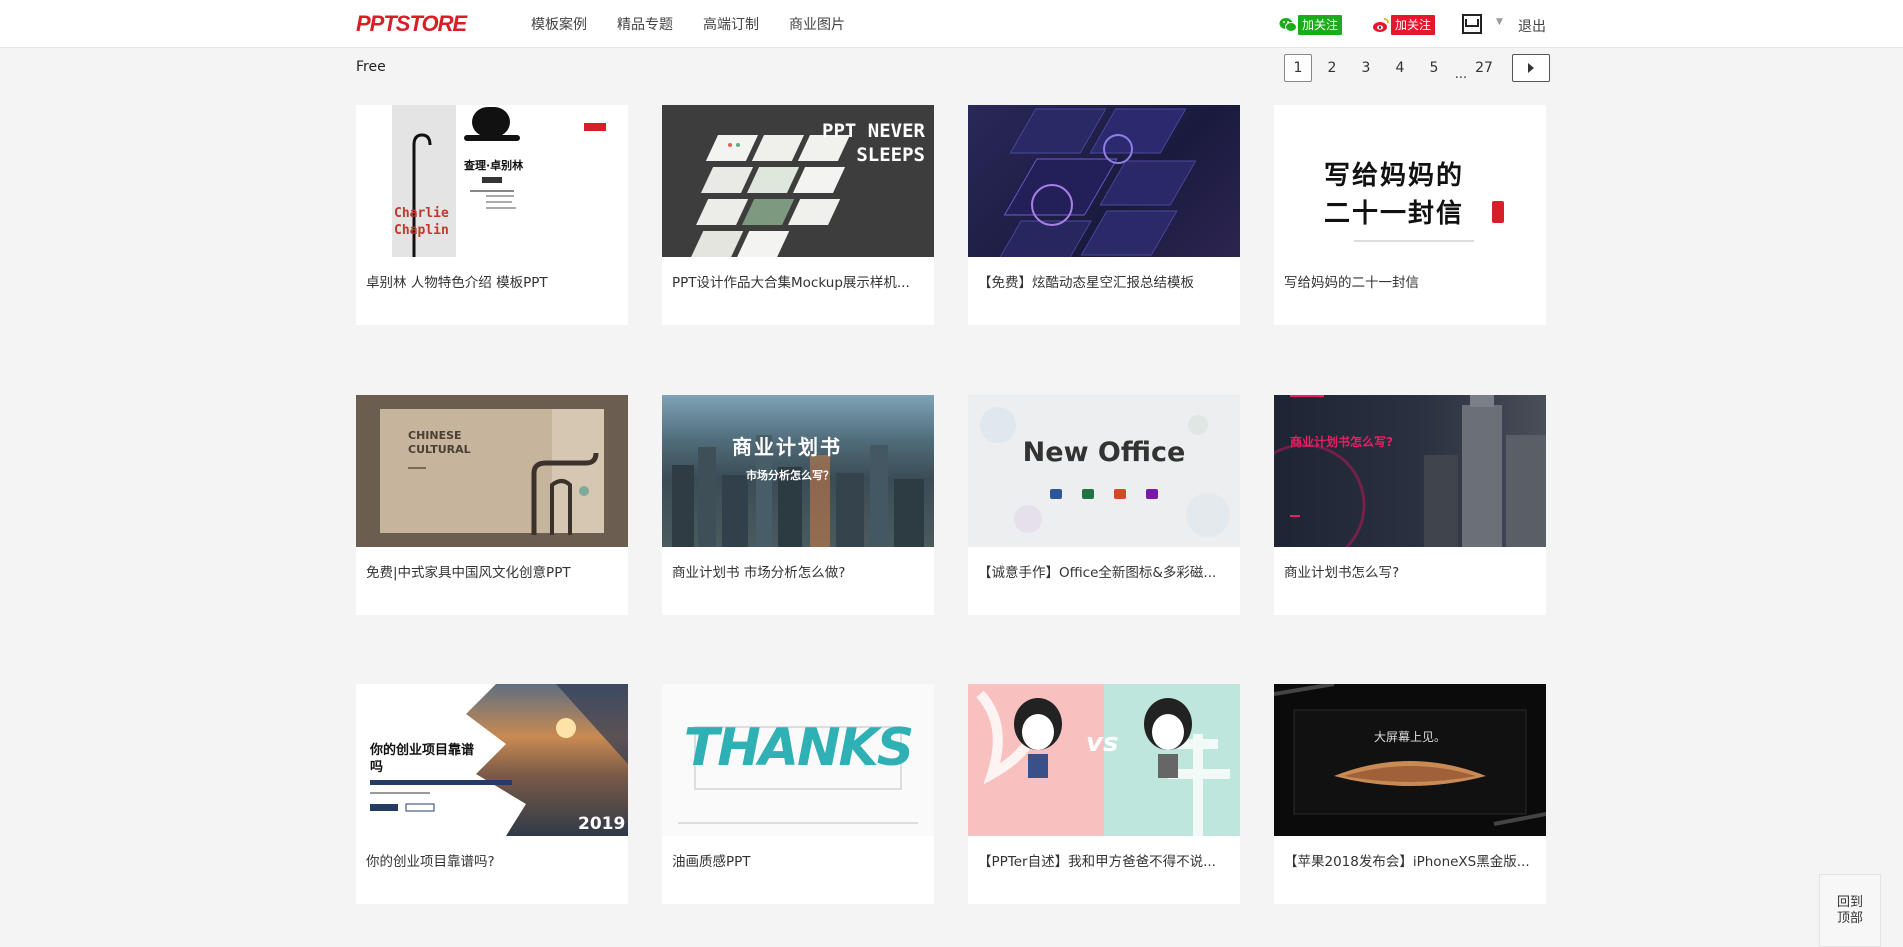 The width and height of the screenshot is (1903, 947). What do you see at coordinates (817, 24) in the screenshot?
I see `nav-item-images: 商业图片` at bounding box center [817, 24].